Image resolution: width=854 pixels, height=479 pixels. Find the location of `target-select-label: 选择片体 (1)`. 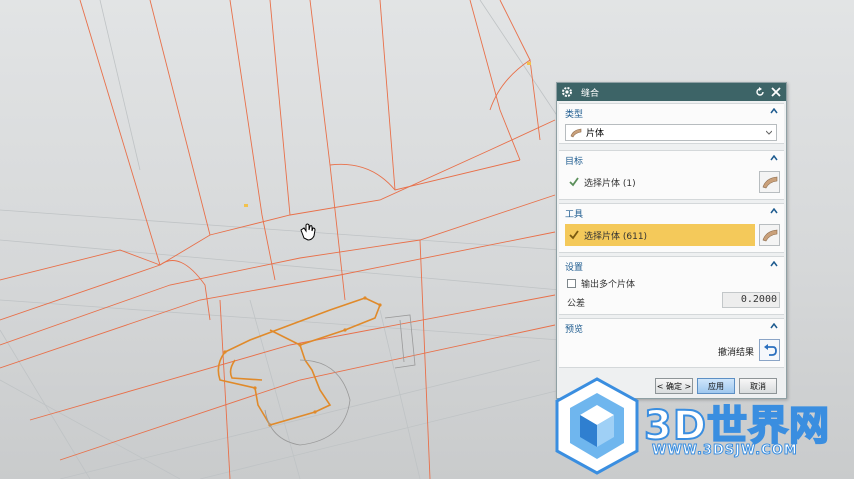

target-select-label: 选择片体 (1) is located at coordinates (610, 183).